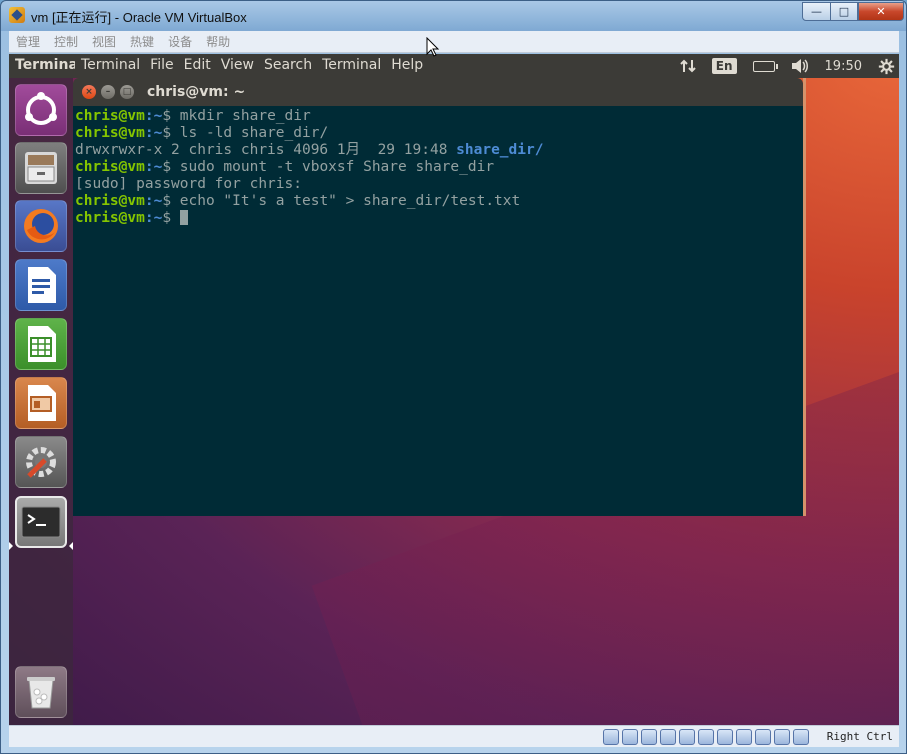 The width and height of the screenshot is (907, 754). I want to click on menu-devices: 设备, so click(180, 41).